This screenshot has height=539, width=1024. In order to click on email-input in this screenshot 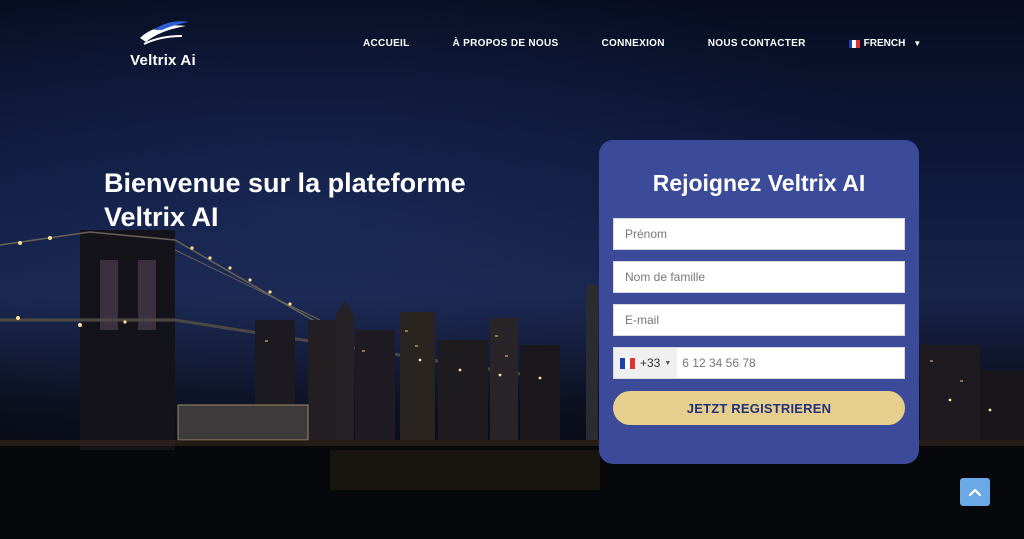, I will do `click(759, 320)`.